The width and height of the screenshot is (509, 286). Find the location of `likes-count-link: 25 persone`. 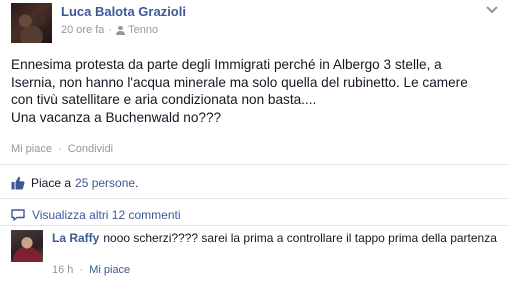

likes-count-link: 25 persone is located at coordinates (105, 183).